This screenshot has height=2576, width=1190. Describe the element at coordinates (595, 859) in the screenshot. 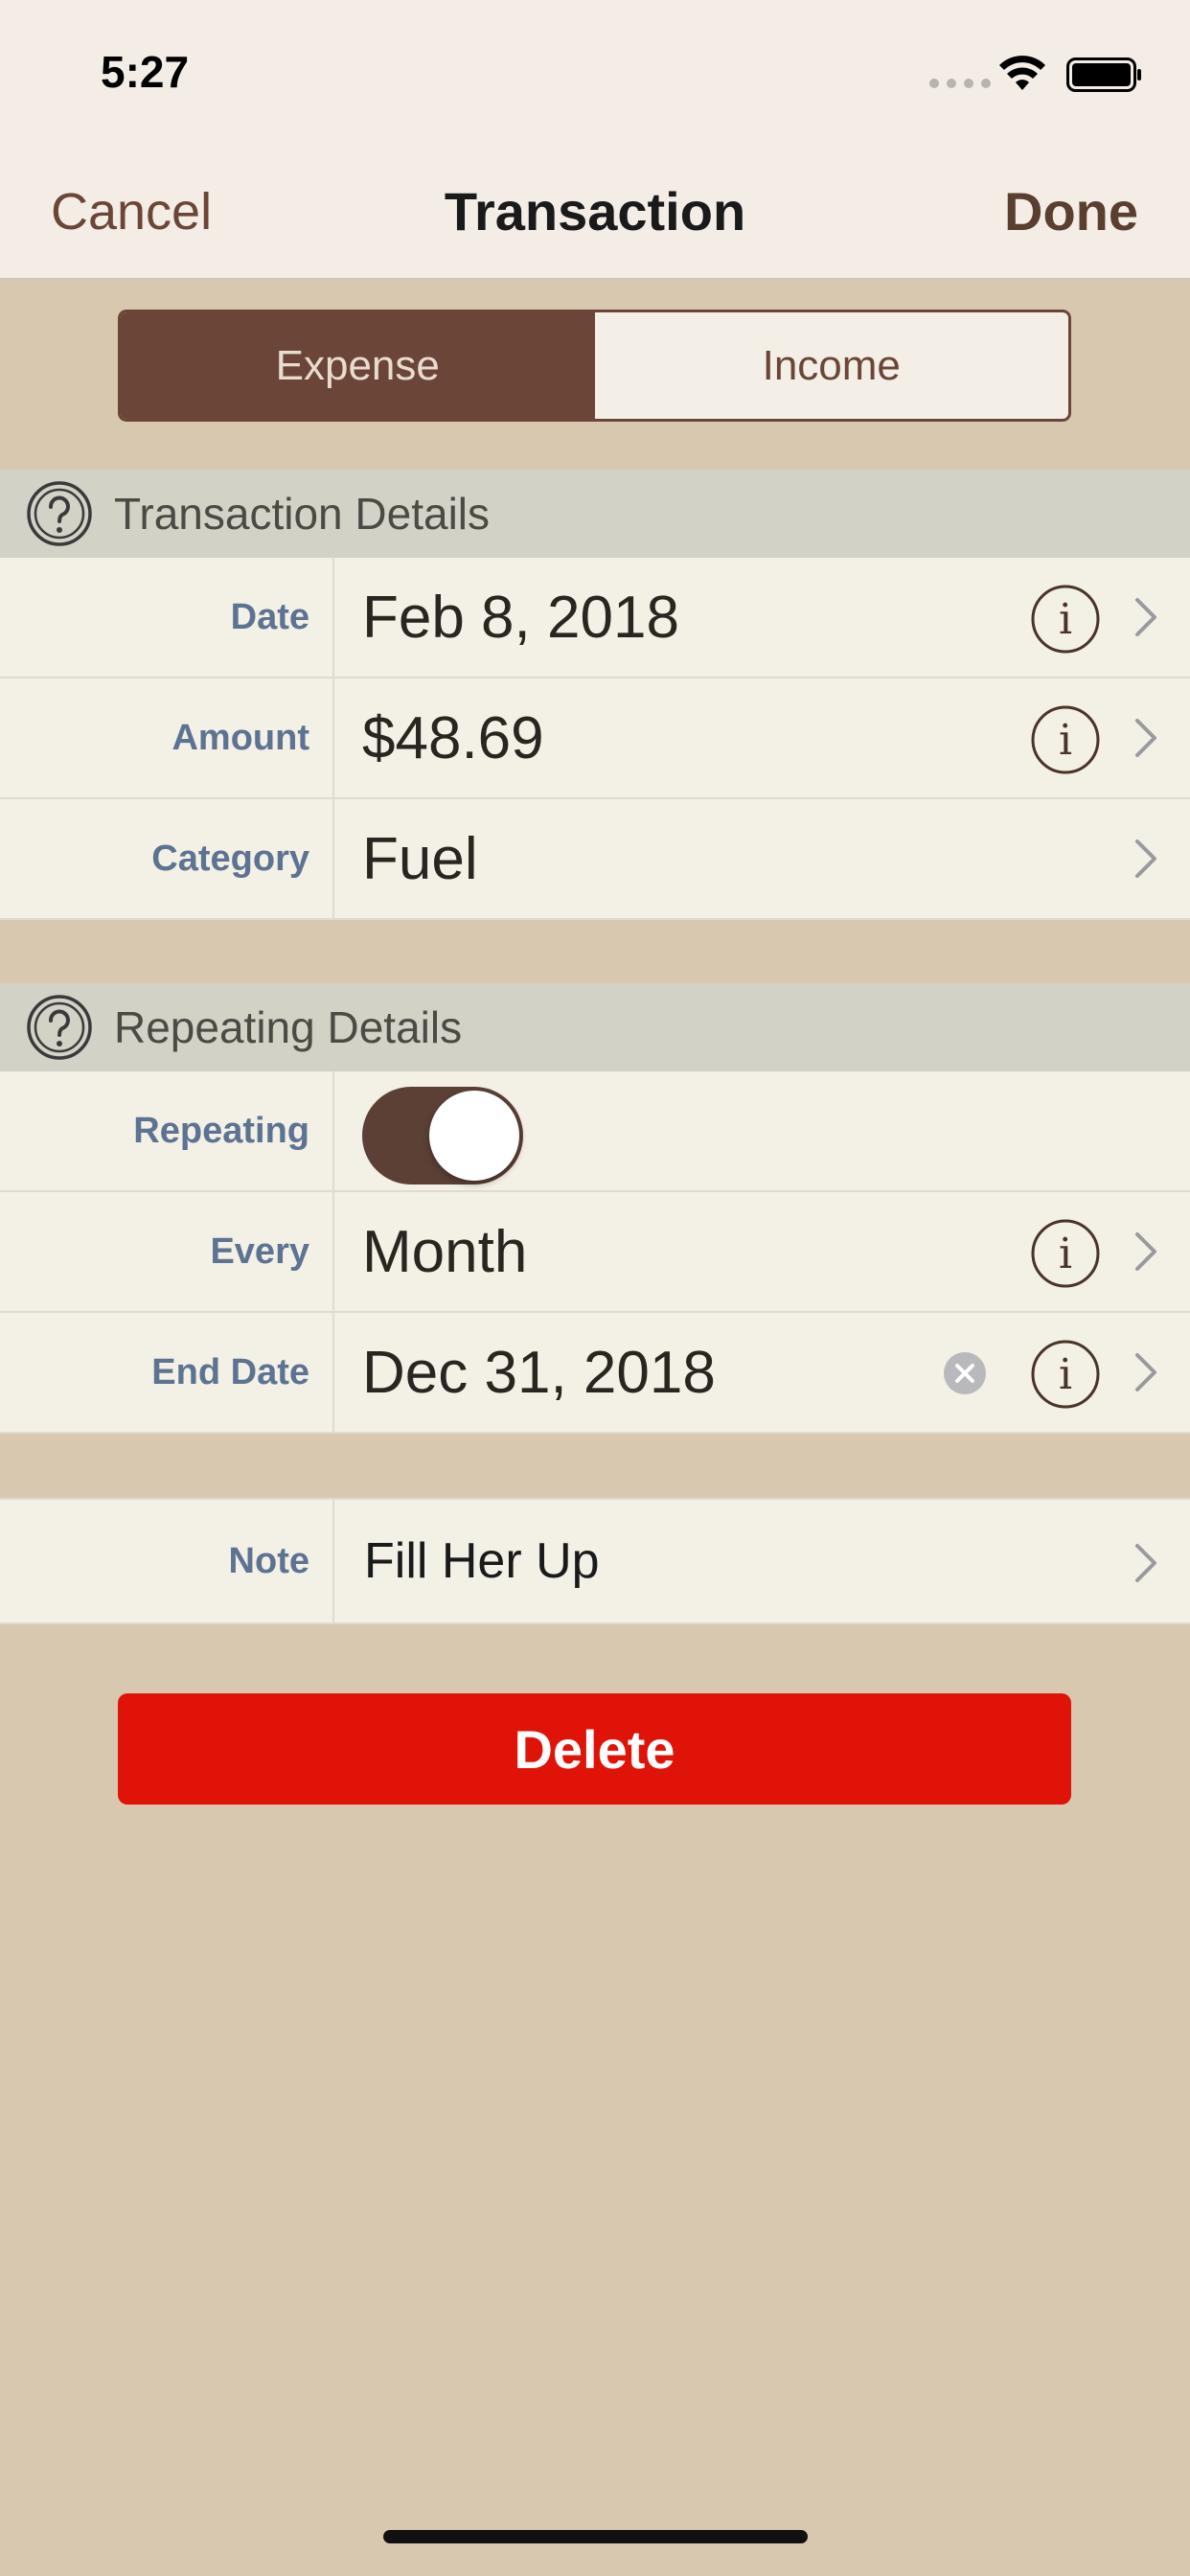

I see `category-row: Category Fuel` at that location.